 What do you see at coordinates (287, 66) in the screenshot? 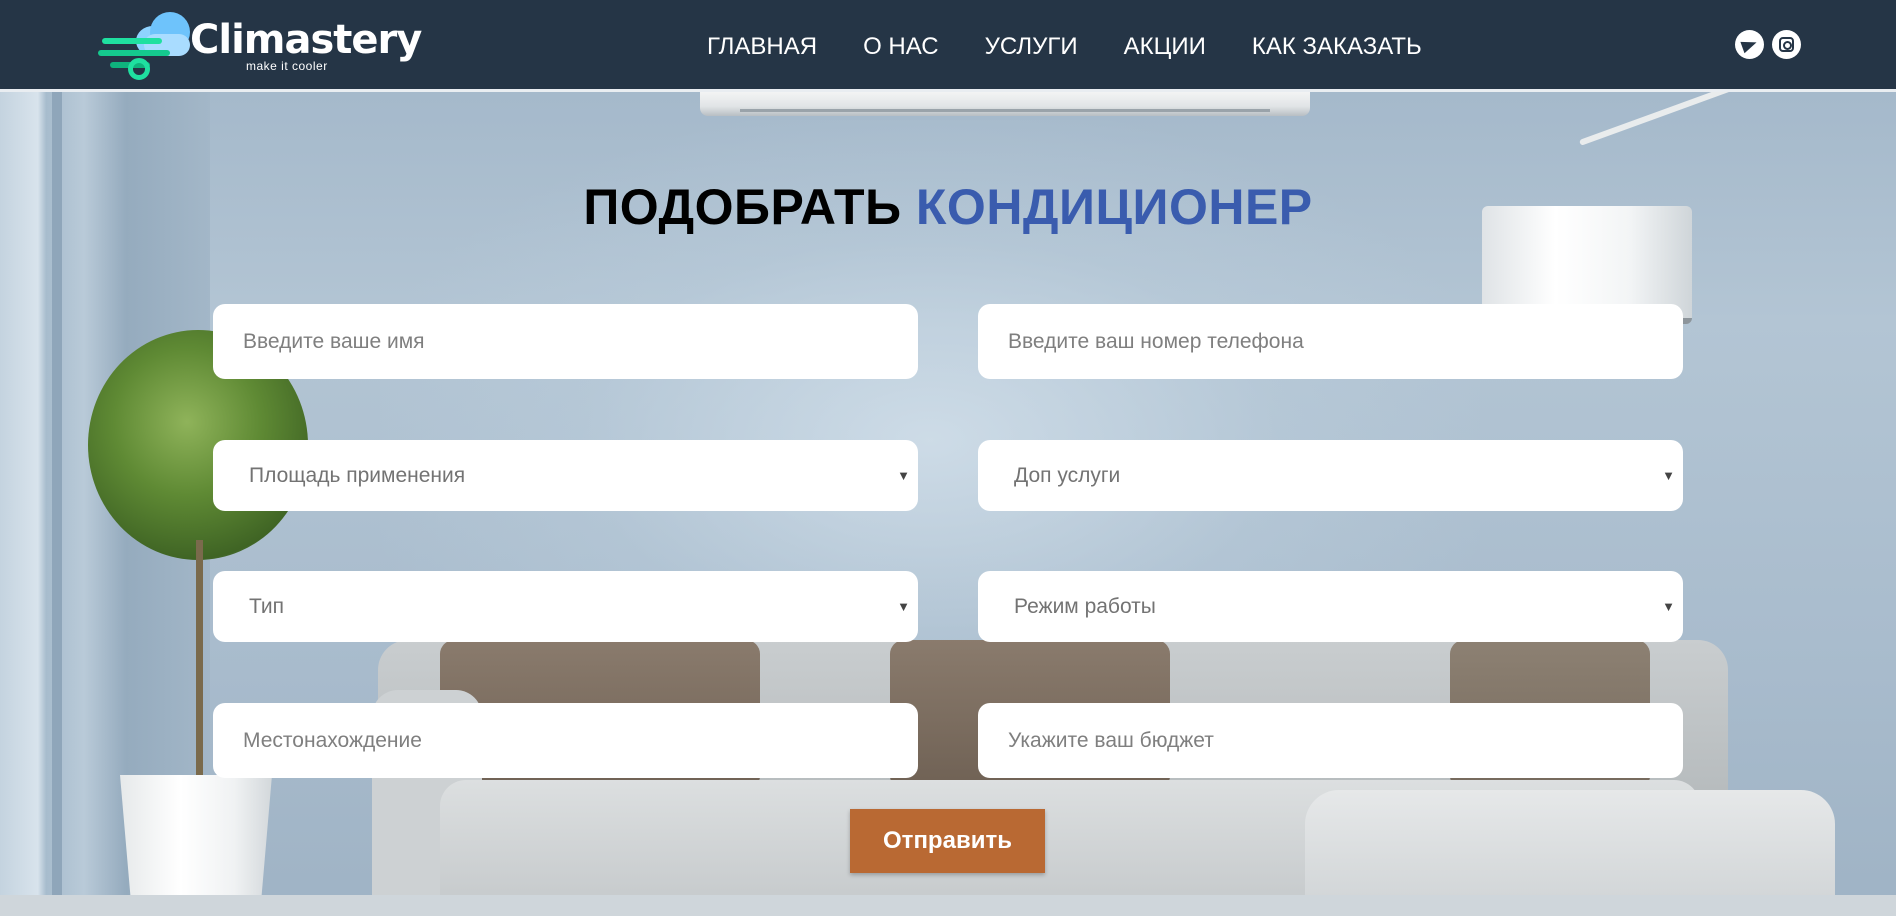
I see `brand-tagline: make it cooler` at bounding box center [287, 66].